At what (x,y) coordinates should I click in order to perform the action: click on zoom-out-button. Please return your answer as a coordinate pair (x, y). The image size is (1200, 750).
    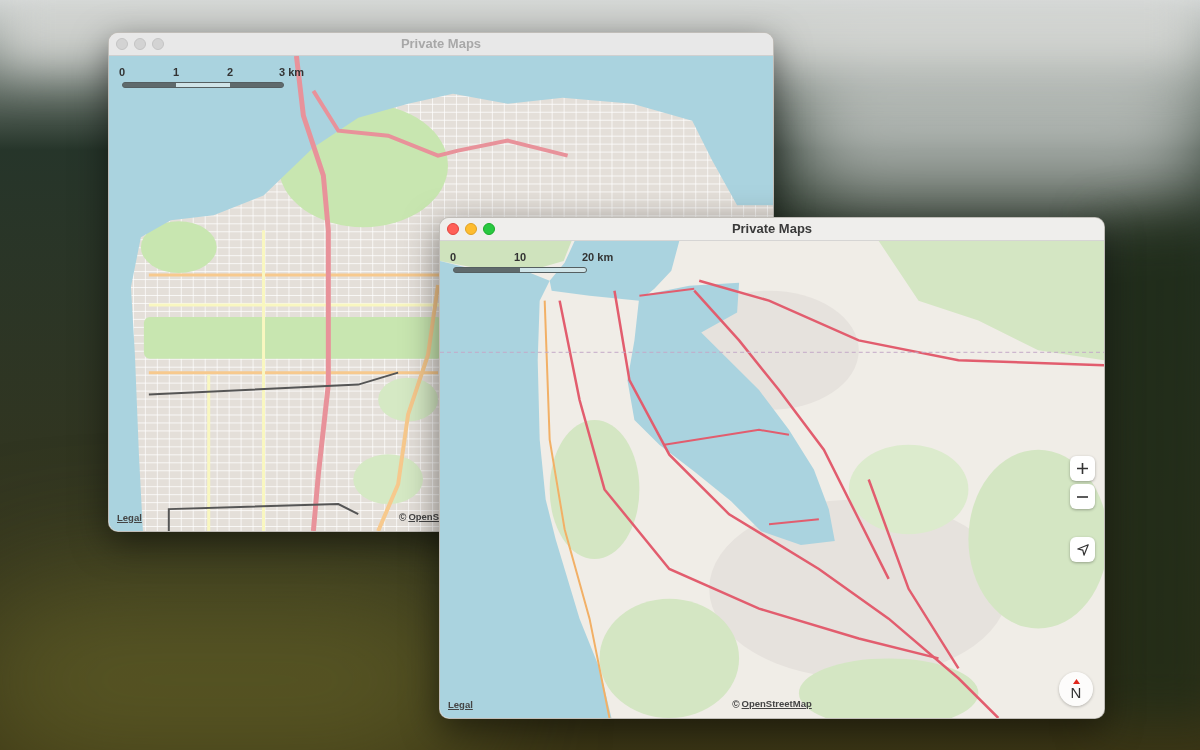
    Looking at the image, I should click on (1082, 496).